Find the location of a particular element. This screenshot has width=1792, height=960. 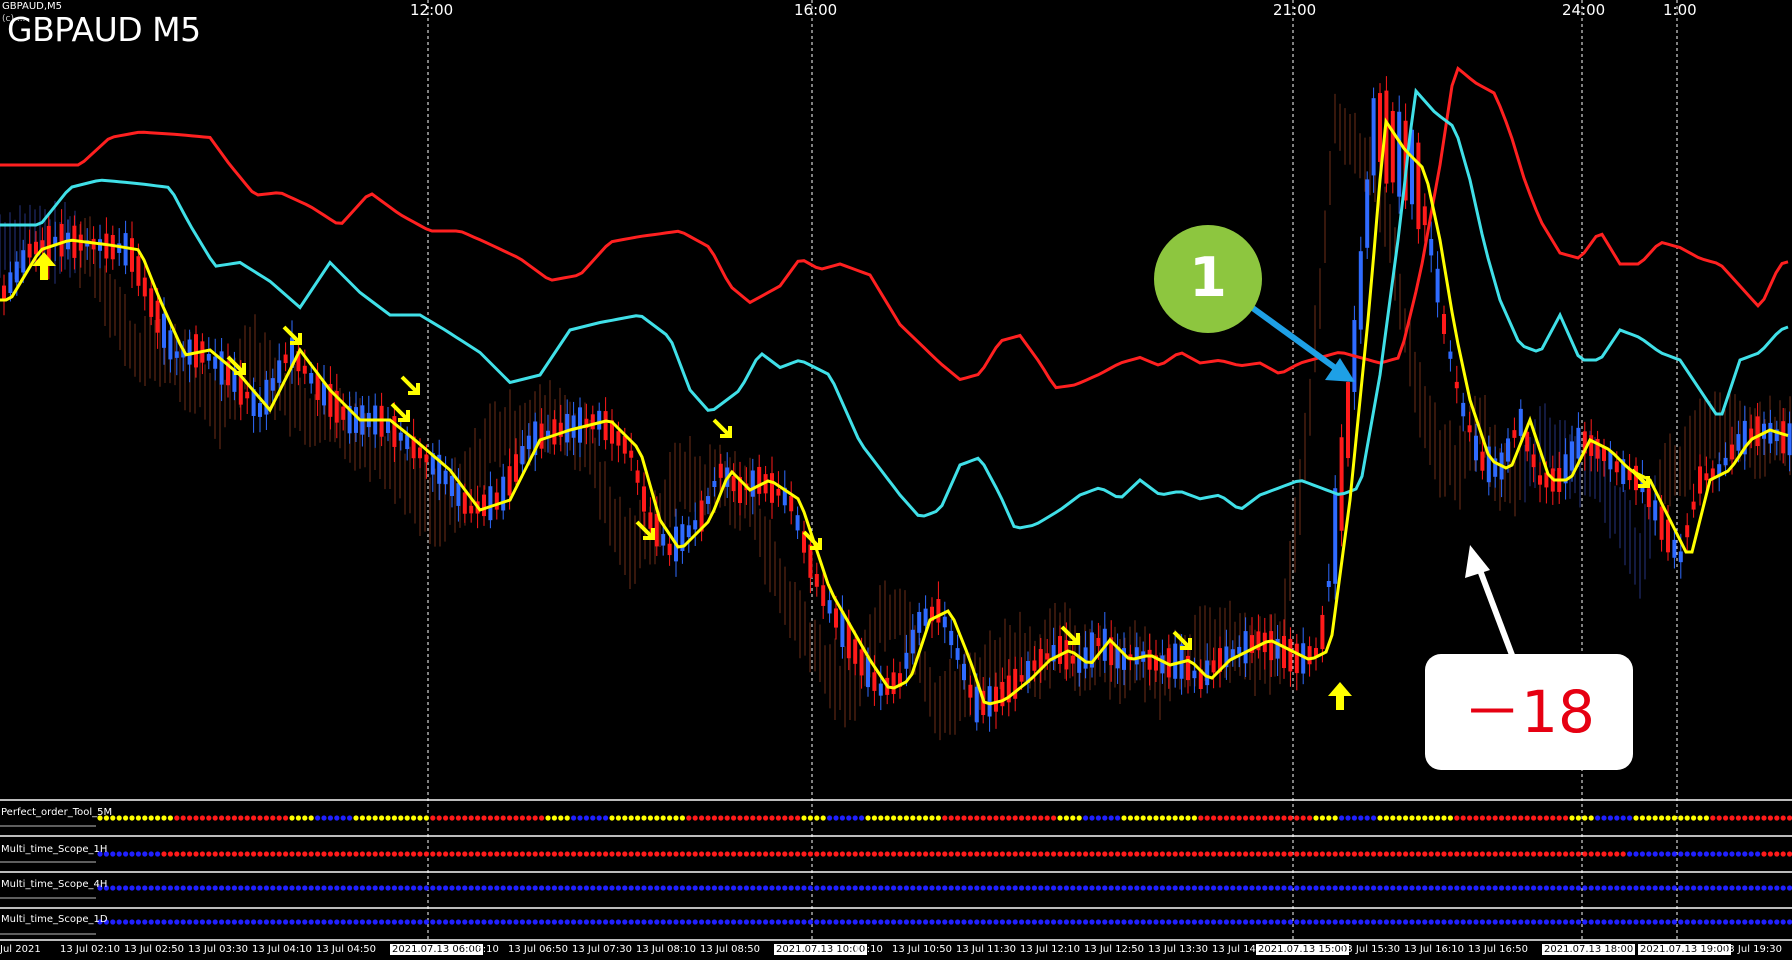

time-axis-label: 13 Jul 19:30 is located at coordinates (1752, 949).